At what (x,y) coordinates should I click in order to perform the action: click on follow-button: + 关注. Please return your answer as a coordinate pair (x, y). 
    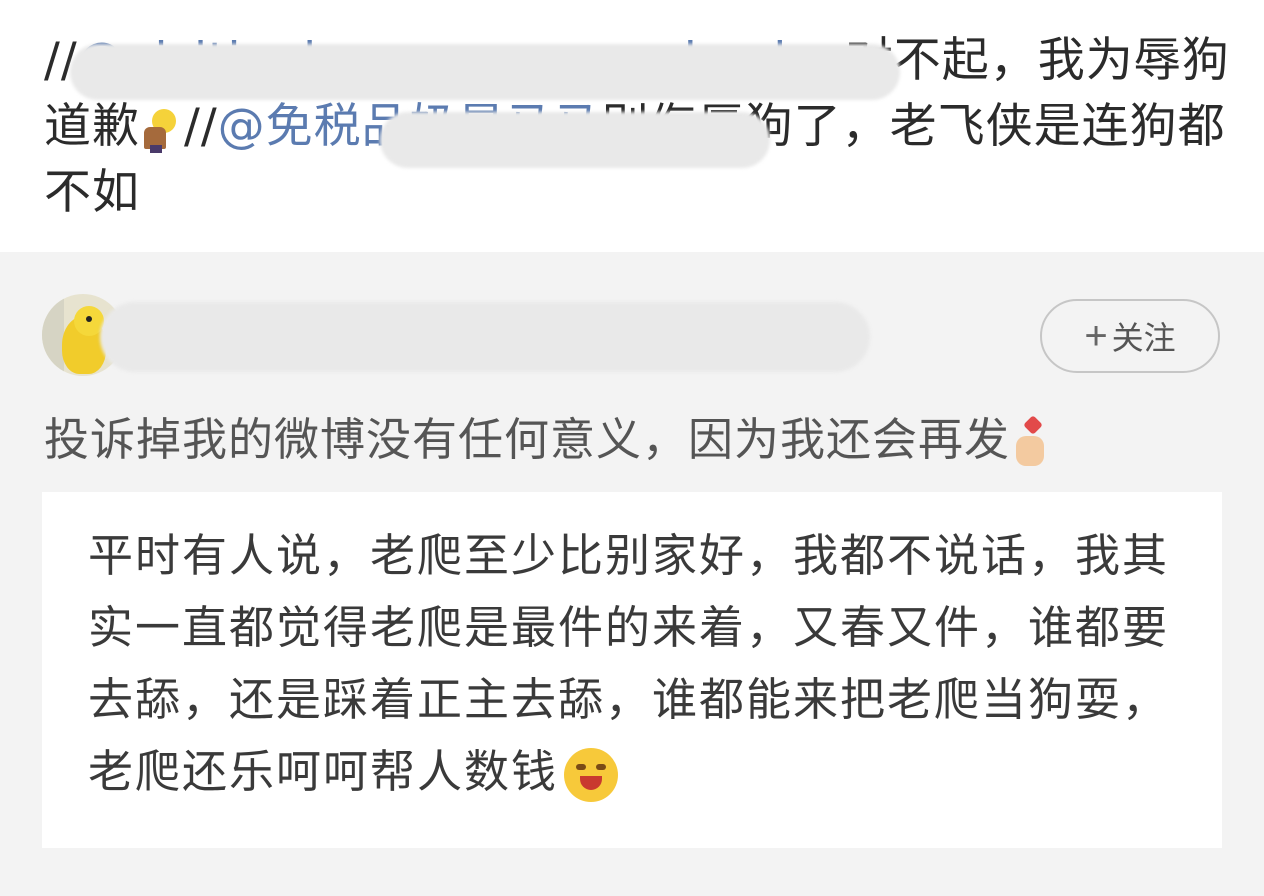
    Looking at the image, I should click on (1130, 336).